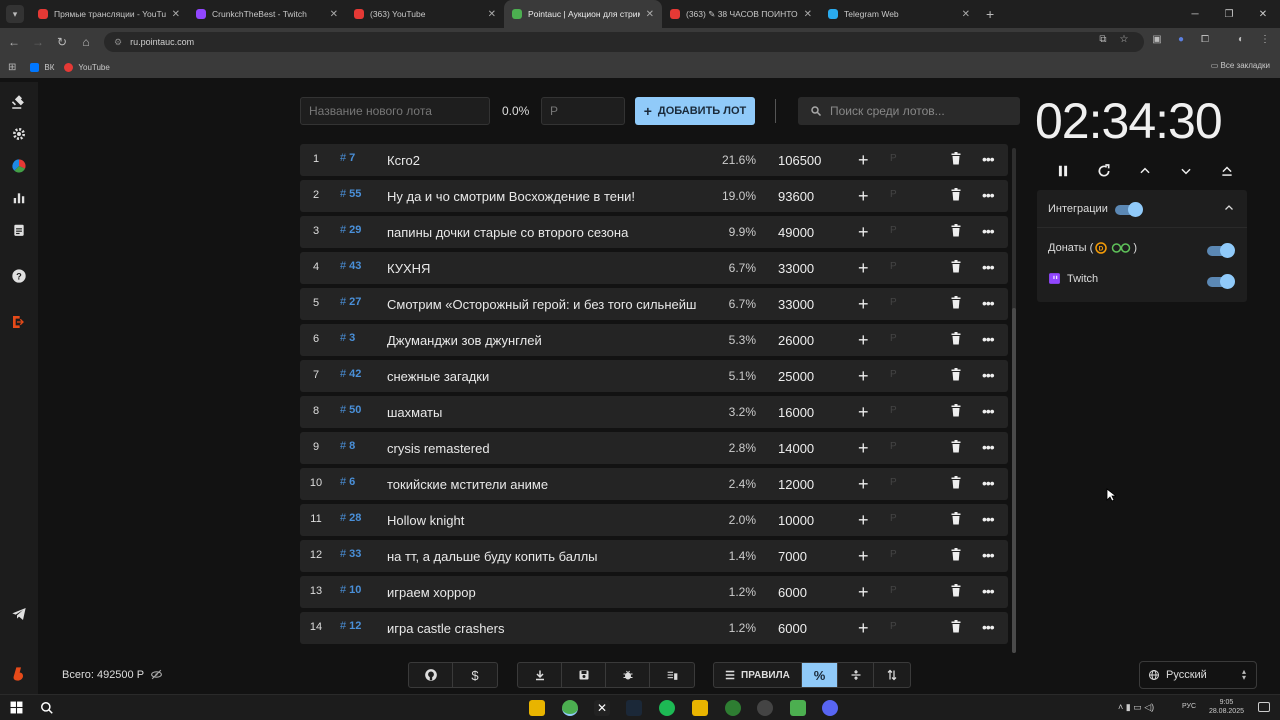  Describe the element at coordinates (549, 340) in the screenshot. I see `lot-name: Джуманджи зов джунглей` at that location.